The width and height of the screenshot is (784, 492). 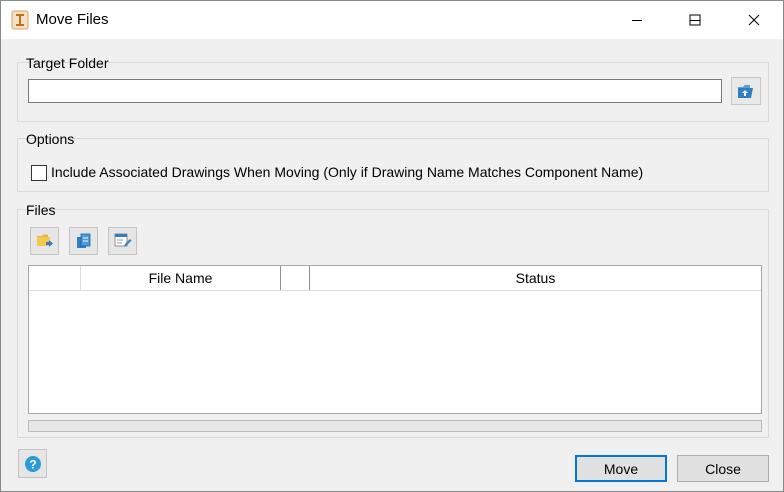 I want to click on window-title: Move Files, so click(x=72, y=19).